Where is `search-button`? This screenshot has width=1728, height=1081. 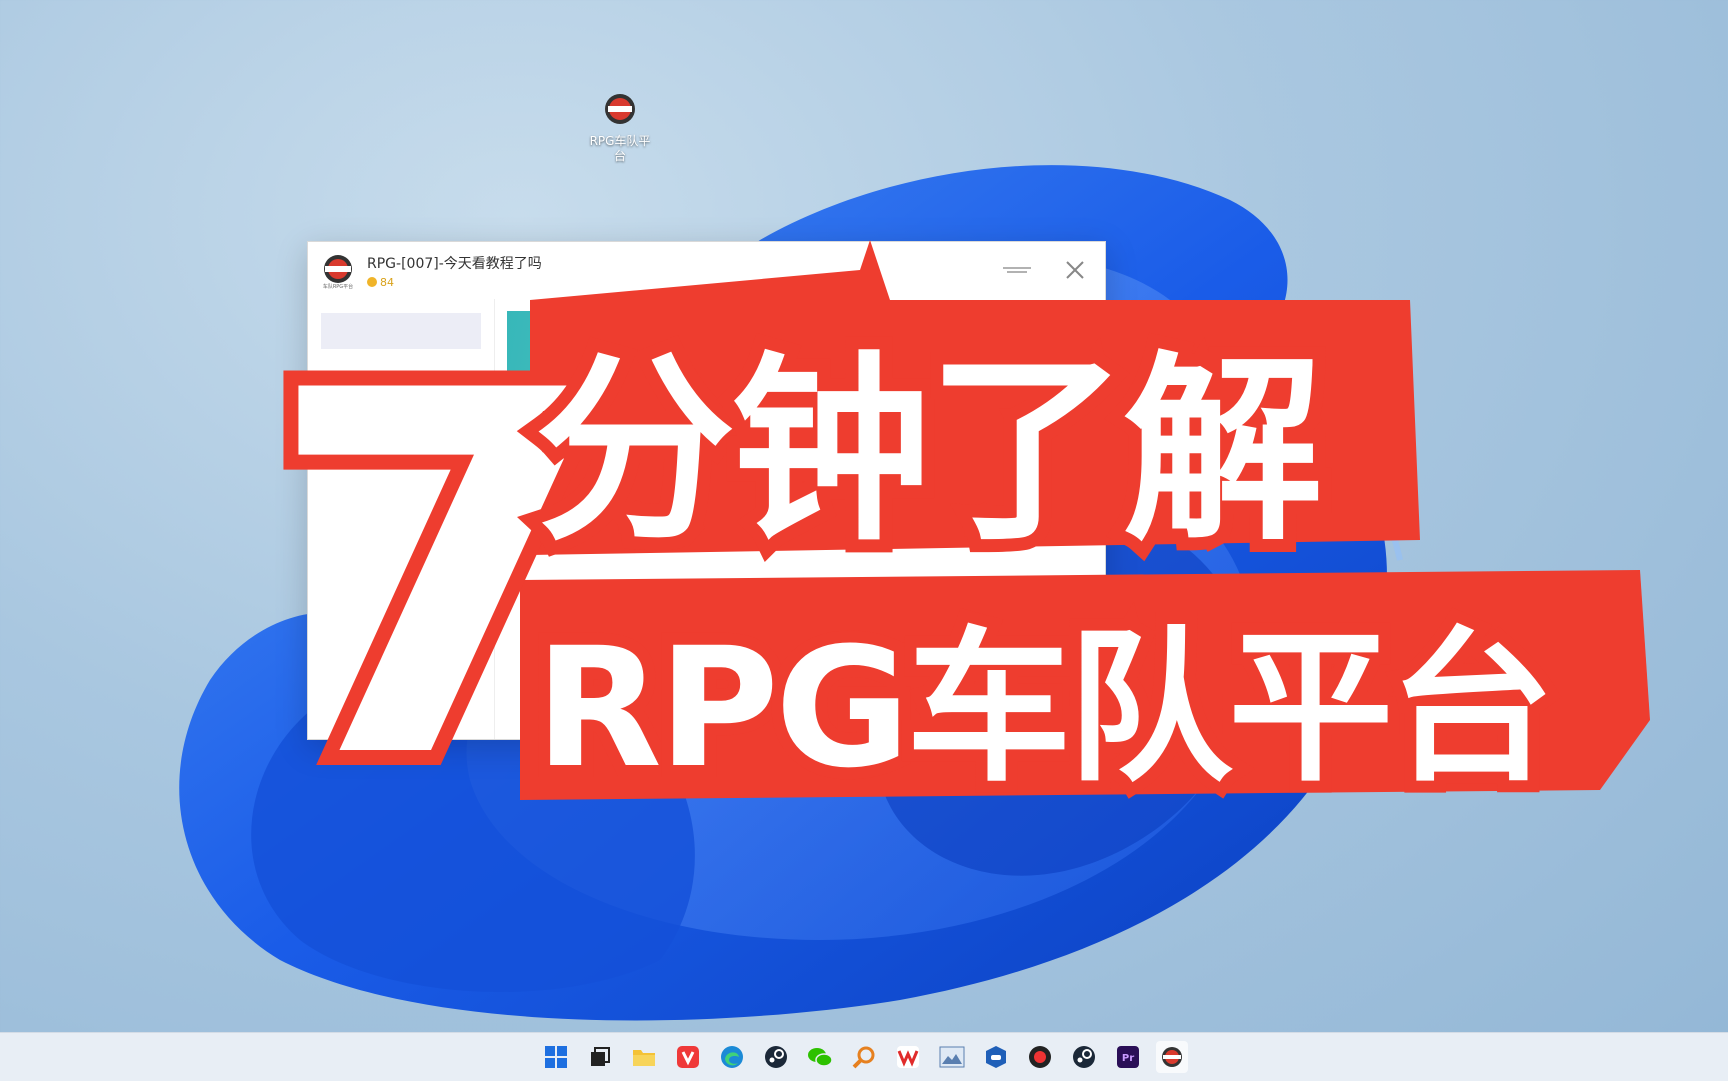 search-button is located at coordinates (864, 1057).